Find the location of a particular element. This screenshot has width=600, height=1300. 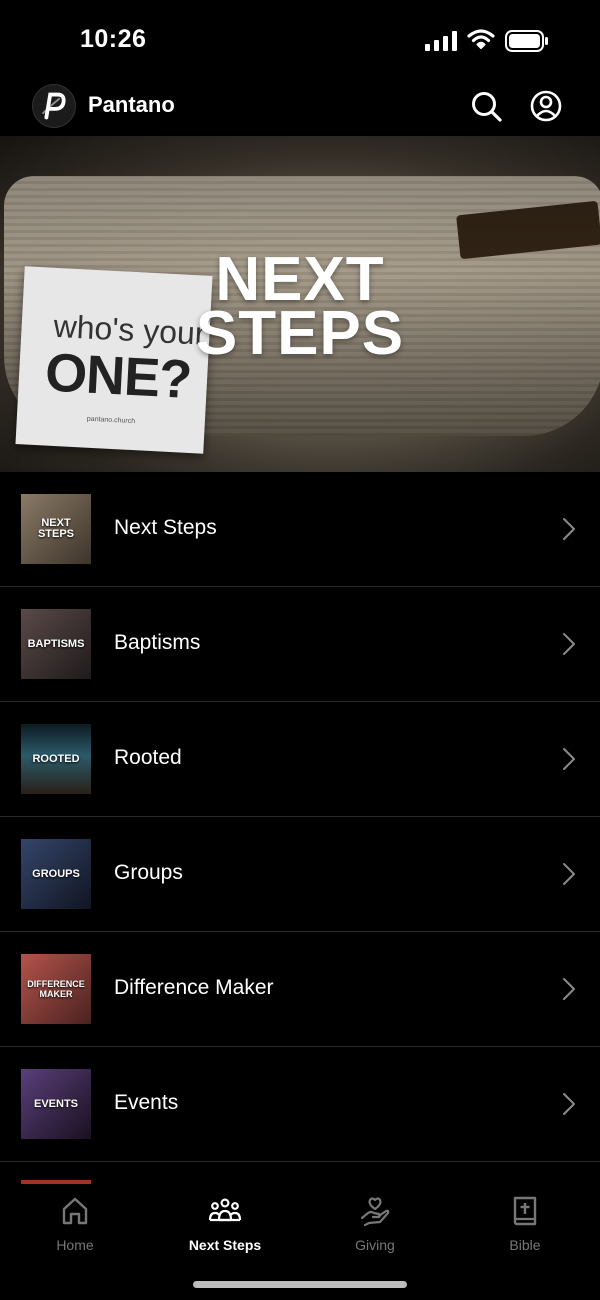

list-item-label: Difference Maker is located at coordinates (194, 987).